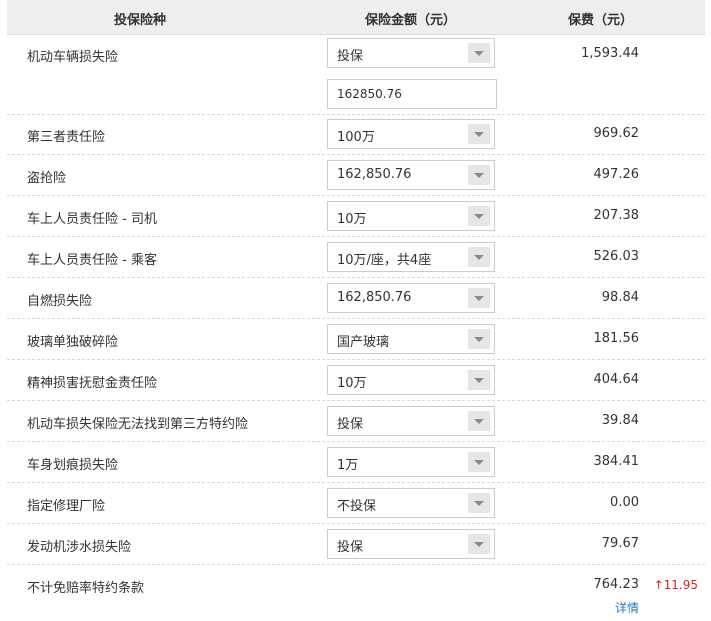 The width and height of the screenshot is (711, 621). Describe the element at coordinates (356, 593) in the screenshot. I see `table-row-deductible-waiver: 不计免赔率特约条款 764.23 ↑11.95 详情` at that location.